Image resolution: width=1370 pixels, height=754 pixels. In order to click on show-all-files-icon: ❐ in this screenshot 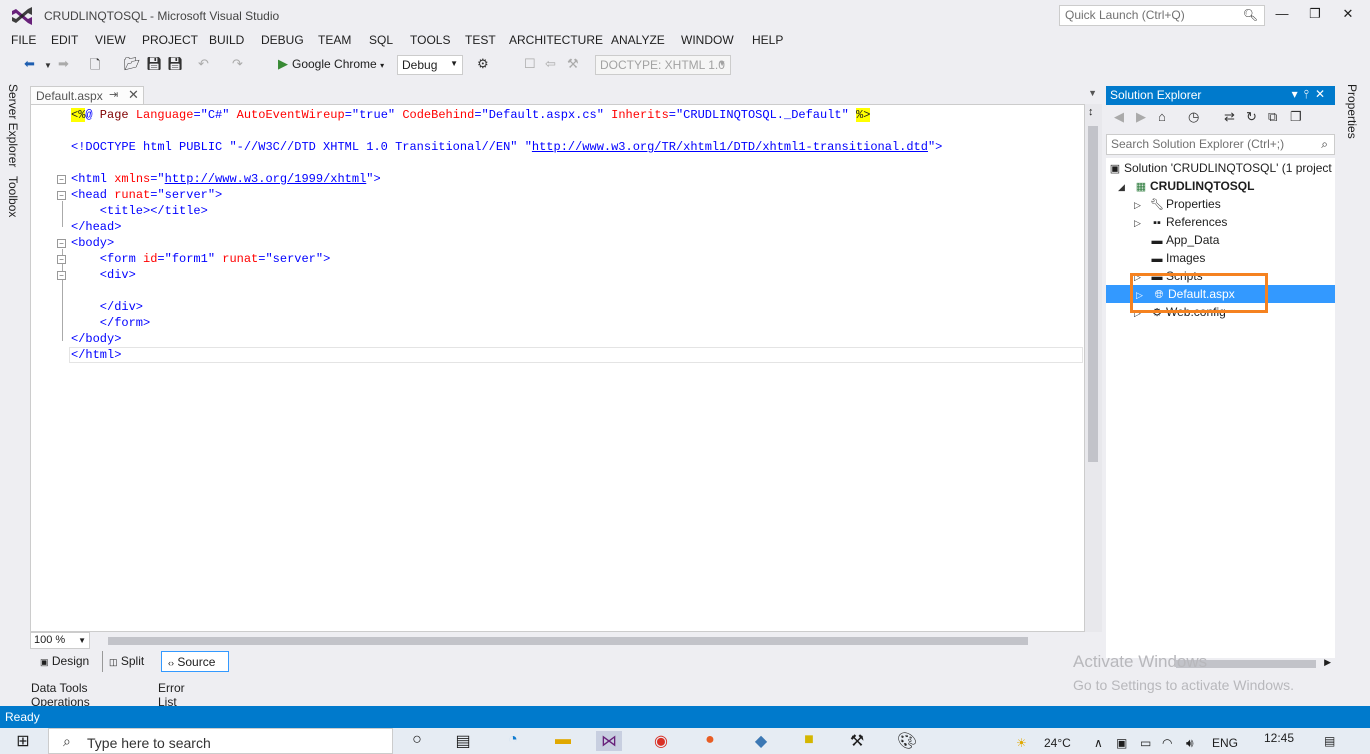, I will do `click(1296, 118)`.